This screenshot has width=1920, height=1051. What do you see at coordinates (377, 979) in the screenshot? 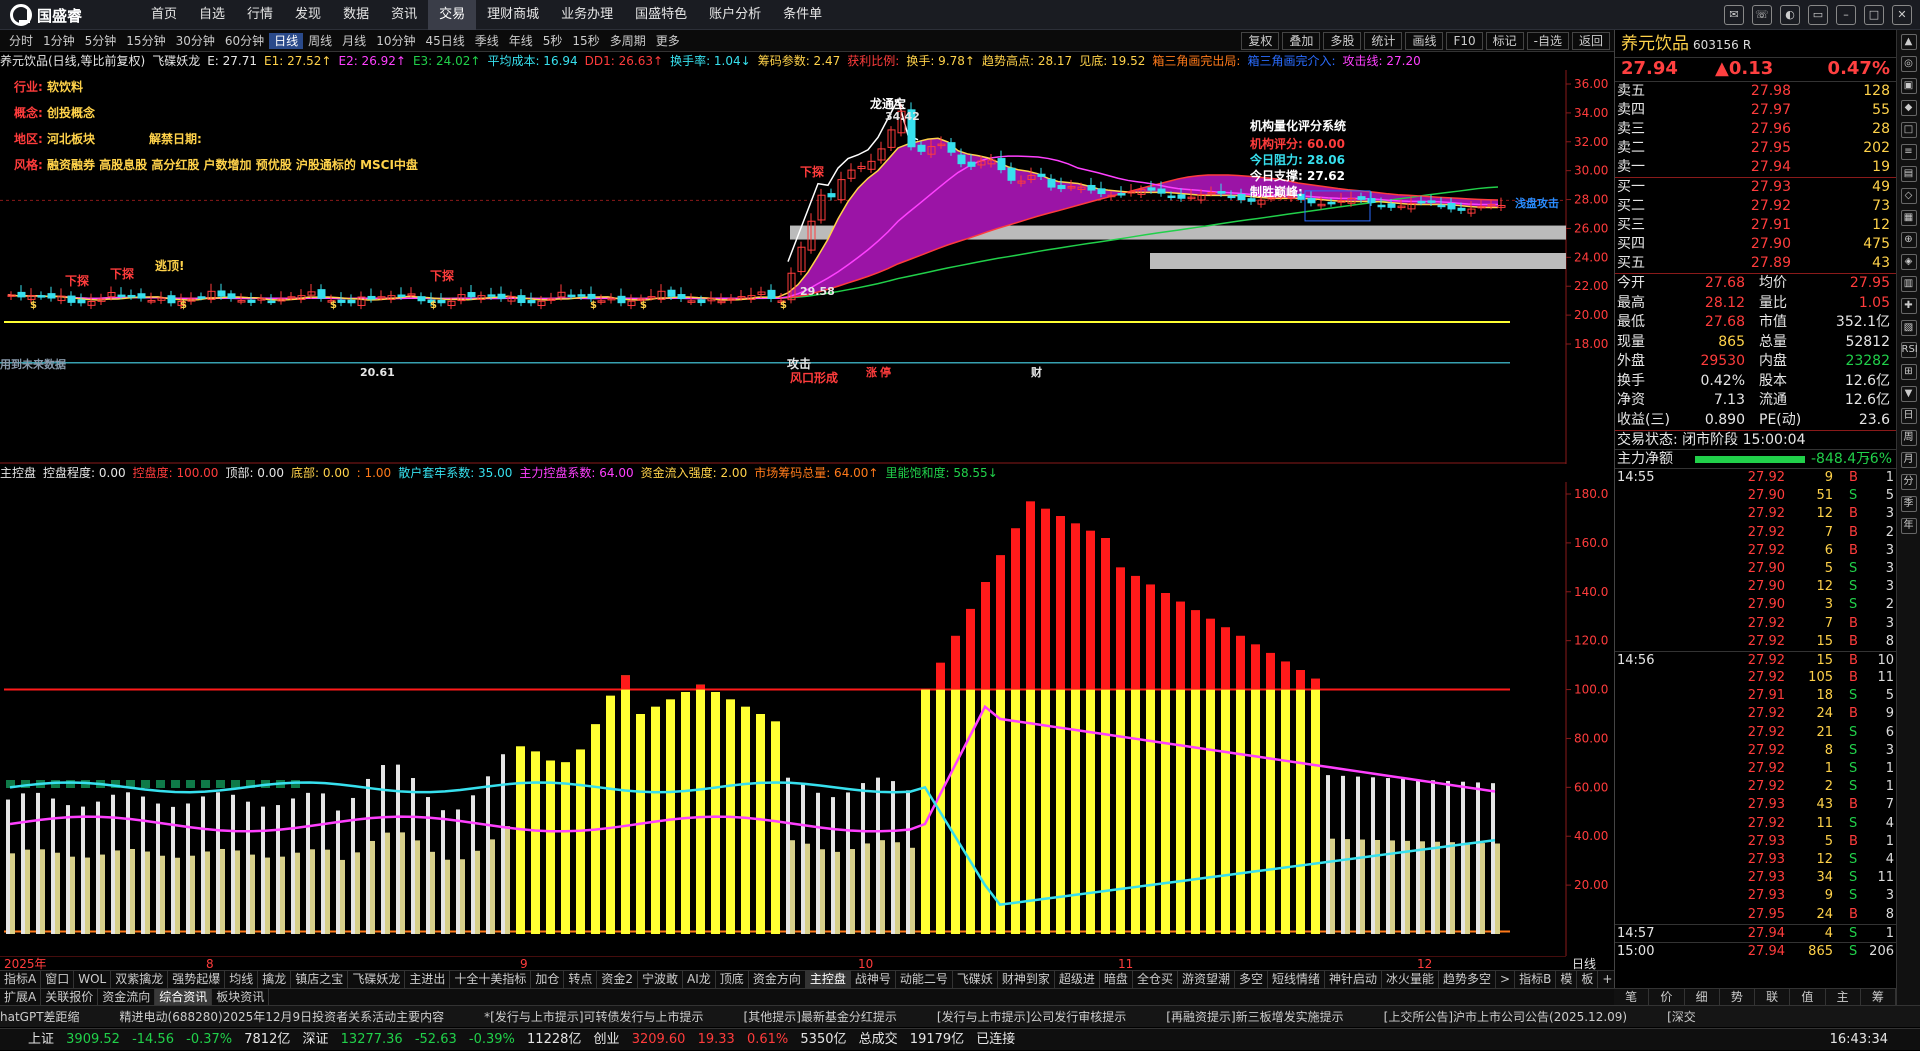
I see `indicator-tab-8: 飞碟妖龙` at bounding box center [377, 979].